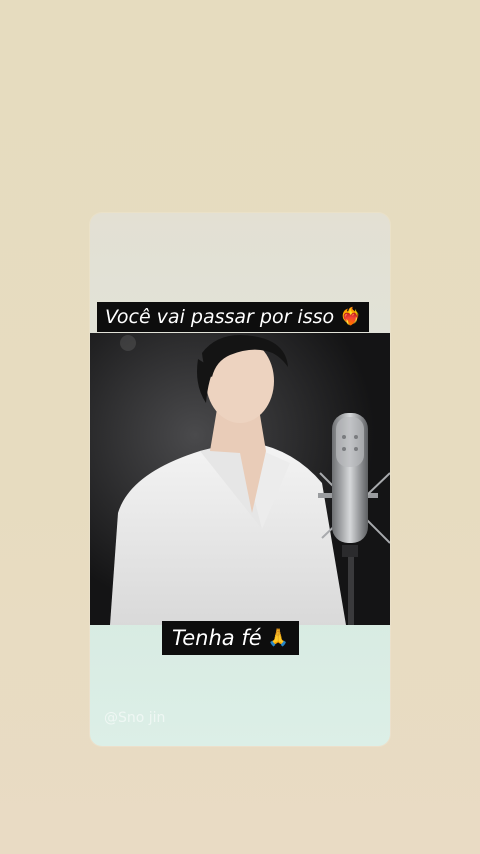 This screenshot has width=480, height=854. What do you see at coordinates (278, 637) in the screenshot?
I see `praying-hands-icon: 🙏` at bounding box center [278, 637].